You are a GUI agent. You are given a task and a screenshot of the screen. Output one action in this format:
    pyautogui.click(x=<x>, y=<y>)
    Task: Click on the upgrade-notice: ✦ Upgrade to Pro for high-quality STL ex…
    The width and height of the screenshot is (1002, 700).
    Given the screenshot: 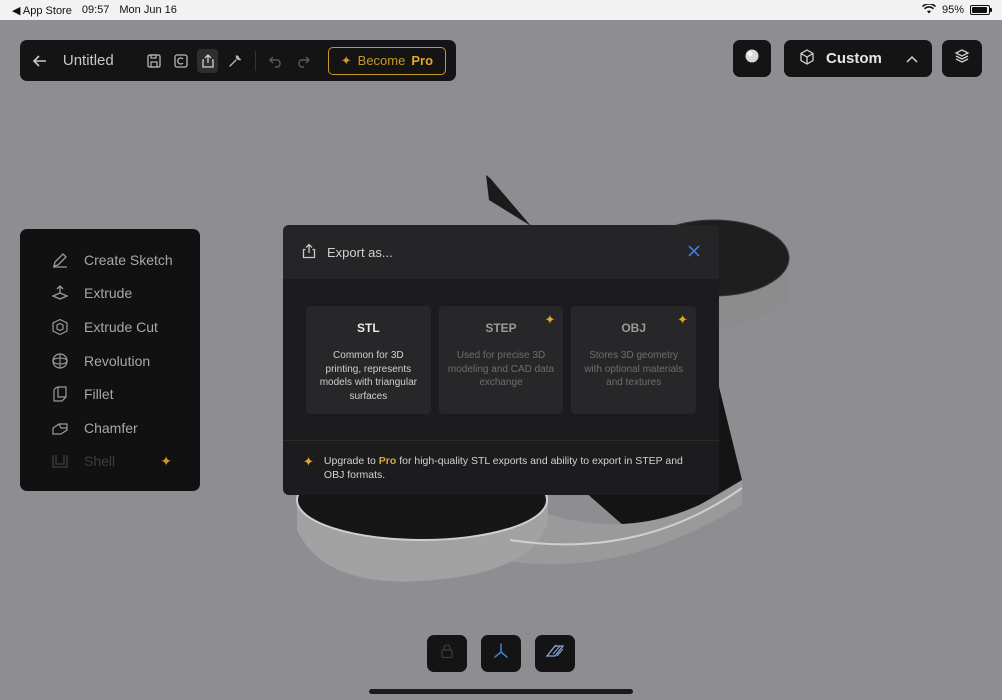 What is the action you would take?
    pyautogui.click(x=501, y=467)
    